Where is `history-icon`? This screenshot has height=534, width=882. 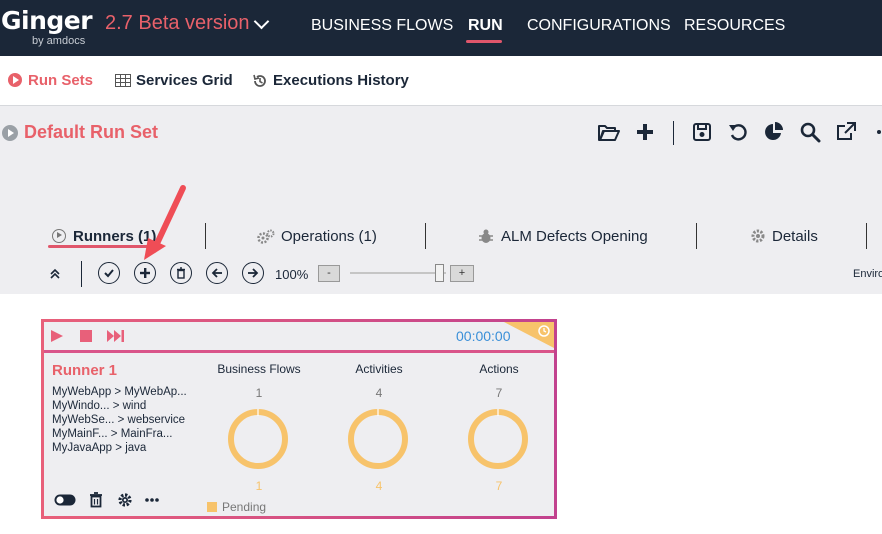 history-icon is located at coordinates (259, 80).